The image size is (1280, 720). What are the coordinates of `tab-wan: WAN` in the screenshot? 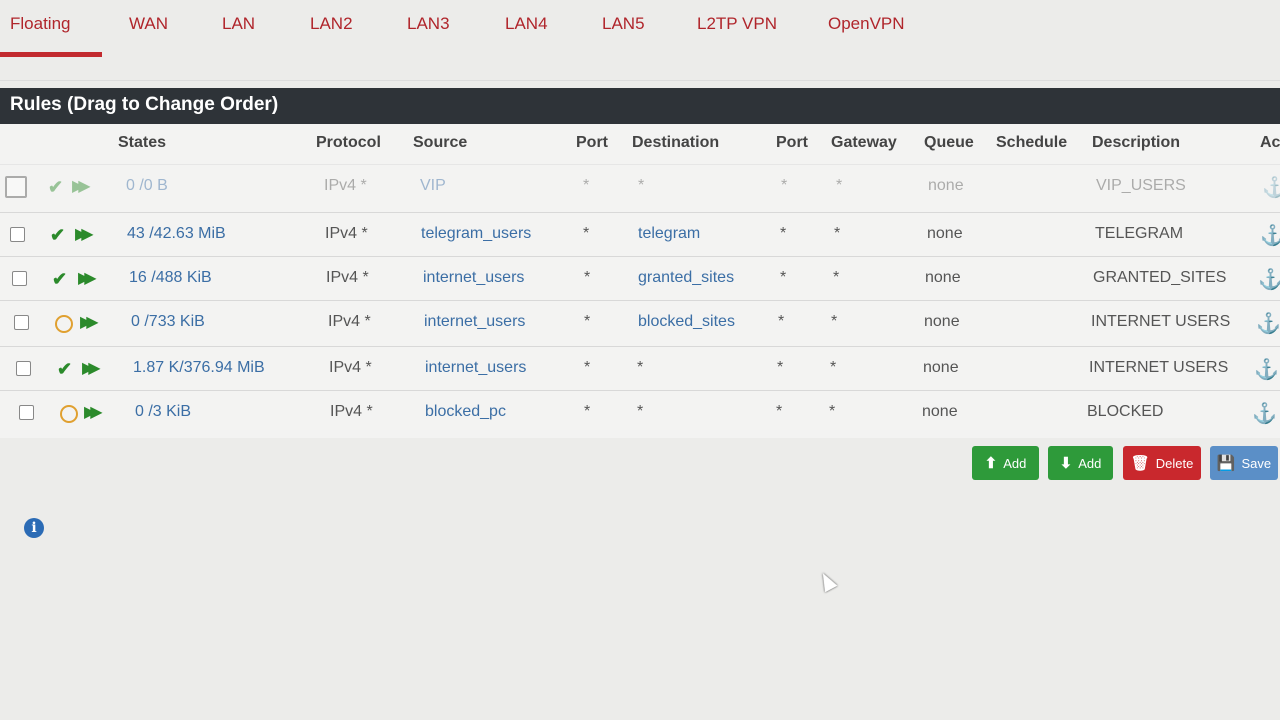 It's located at (148, 24).